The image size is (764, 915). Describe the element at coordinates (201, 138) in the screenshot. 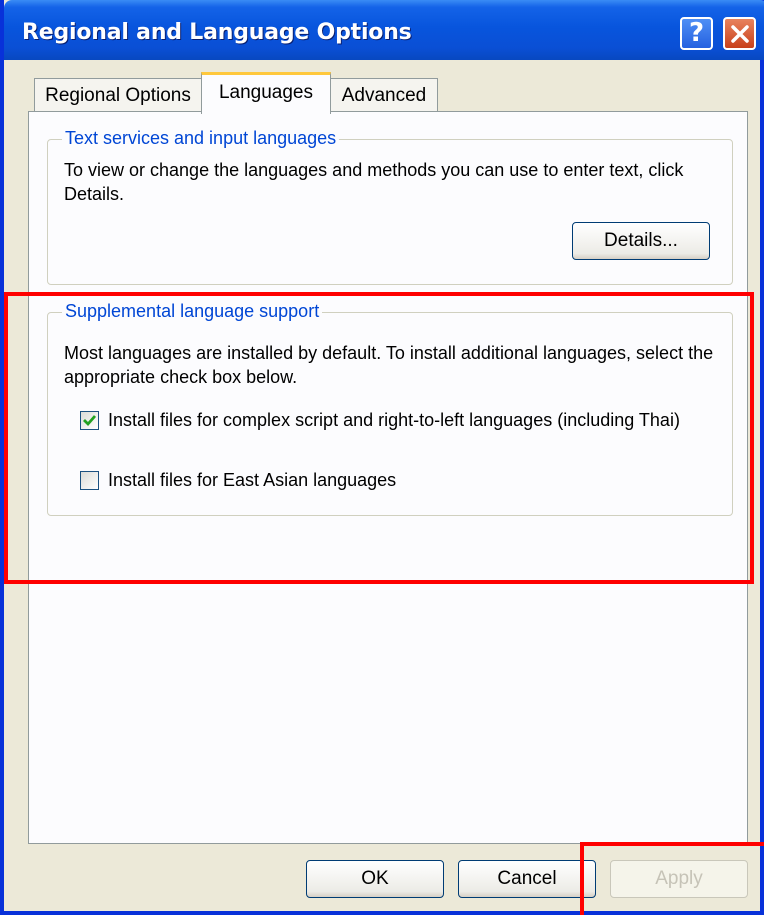

I see `text-services-legend: Text services and input languages` at that location.